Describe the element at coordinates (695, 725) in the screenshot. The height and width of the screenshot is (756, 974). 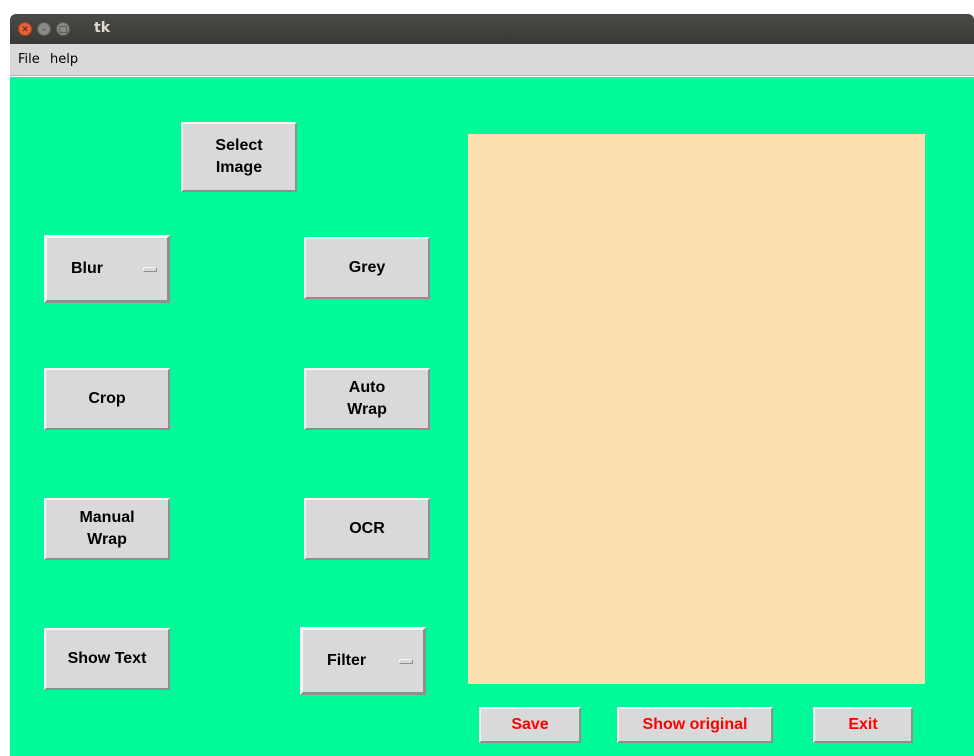
I see `show-original-button: Show original` at that location.